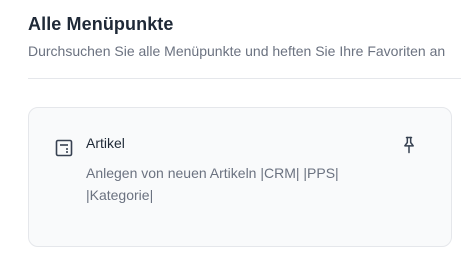 This screenshot has width=461, height=256. What do you see at coordinates (64, 148) in the screenshot?
I see `calculator-icon` at bounding box center [64, 148].